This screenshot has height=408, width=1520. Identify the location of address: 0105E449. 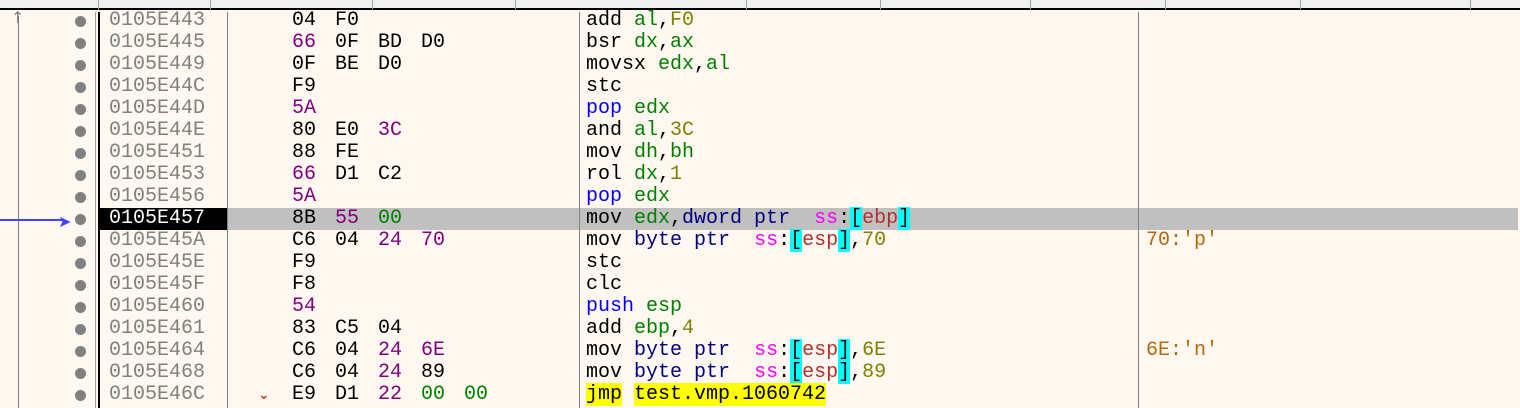
(163, 65).